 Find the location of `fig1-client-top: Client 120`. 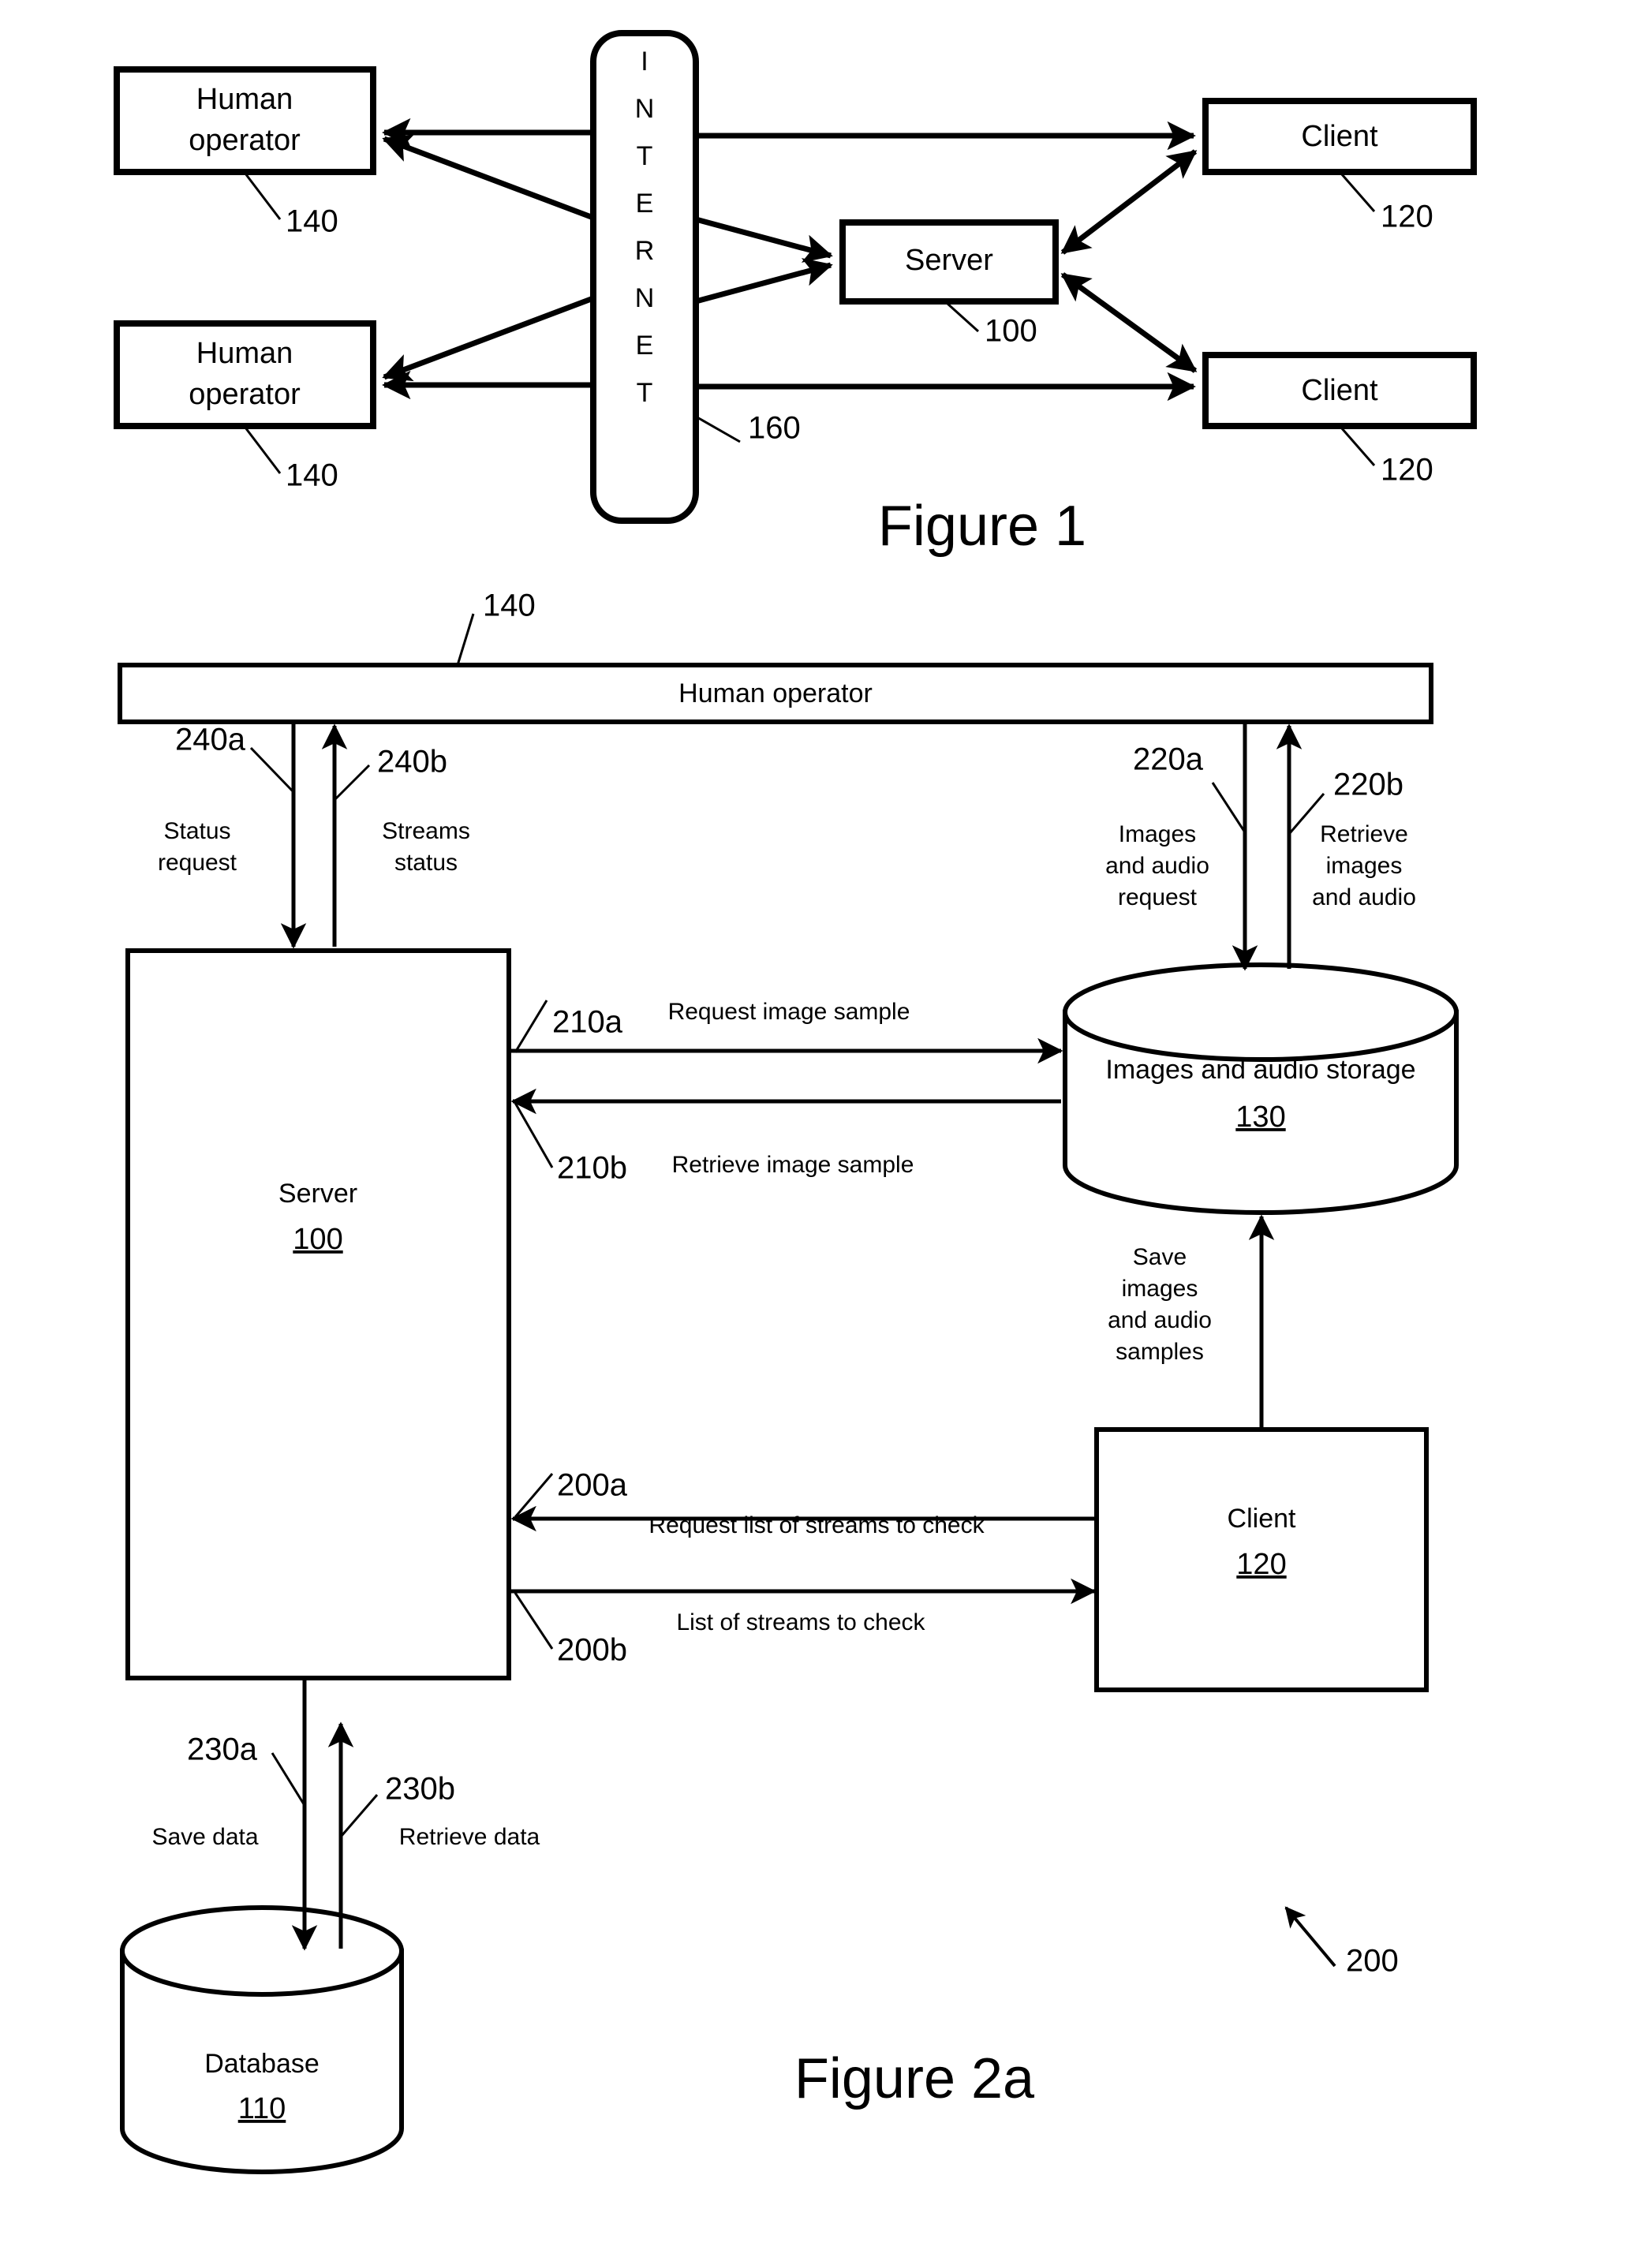

fig1-client-top: Client 120 is located at coordinates (1339, 166).